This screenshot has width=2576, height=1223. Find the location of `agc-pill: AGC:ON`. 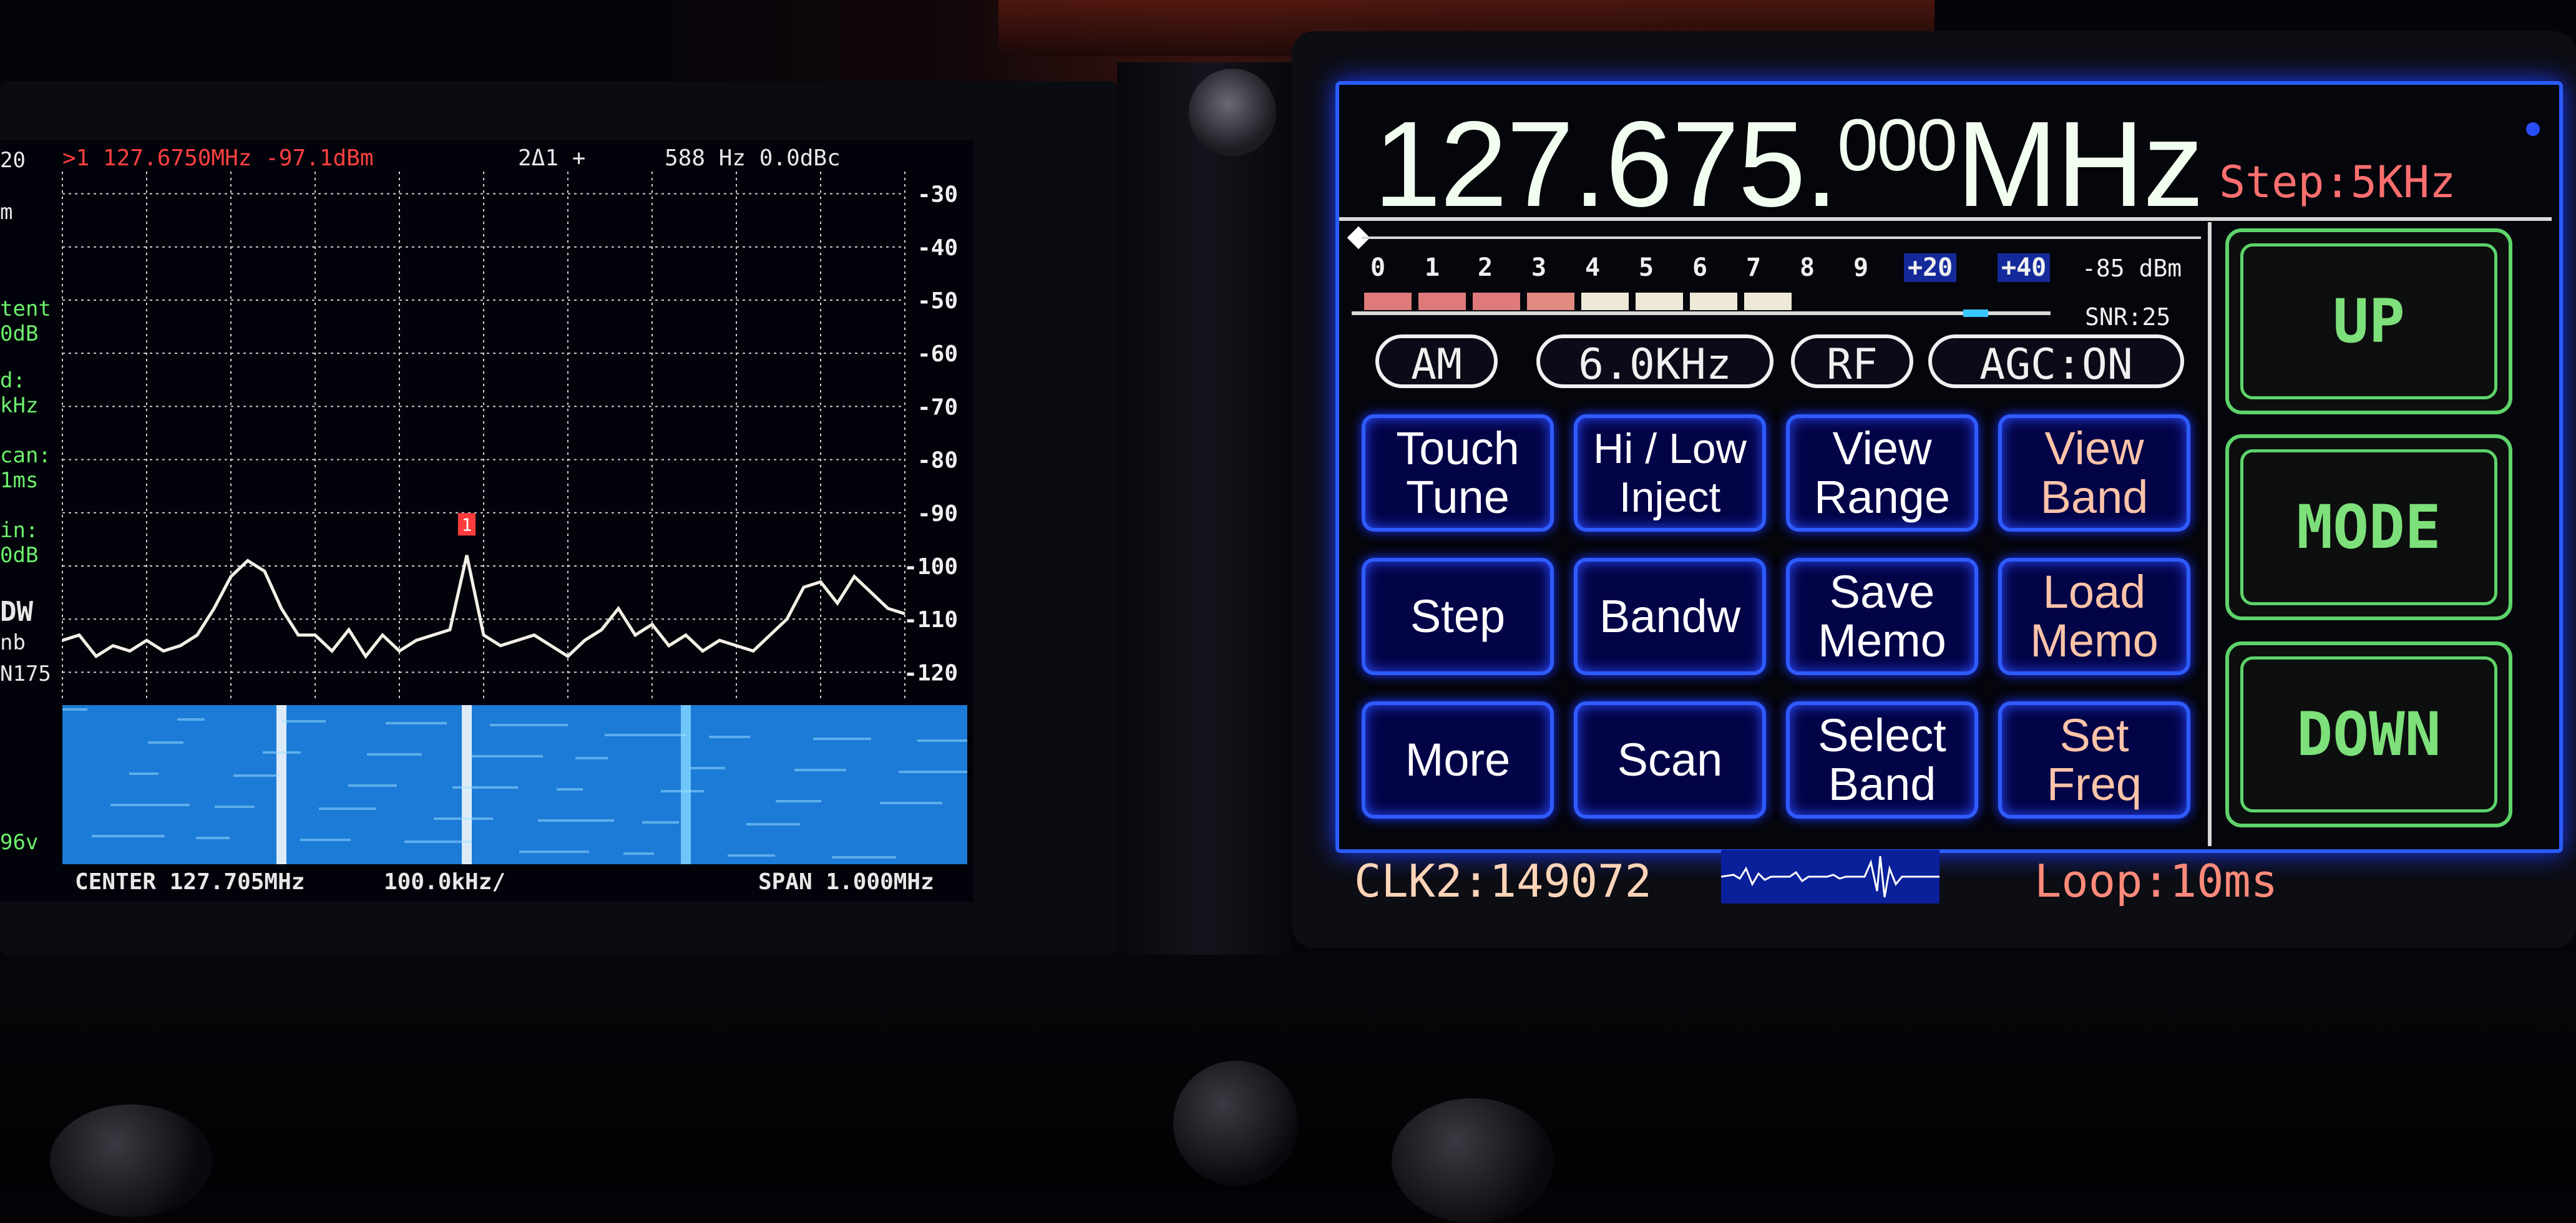

agc-pill: AGC:ON is located at coordinates (2056, 361).